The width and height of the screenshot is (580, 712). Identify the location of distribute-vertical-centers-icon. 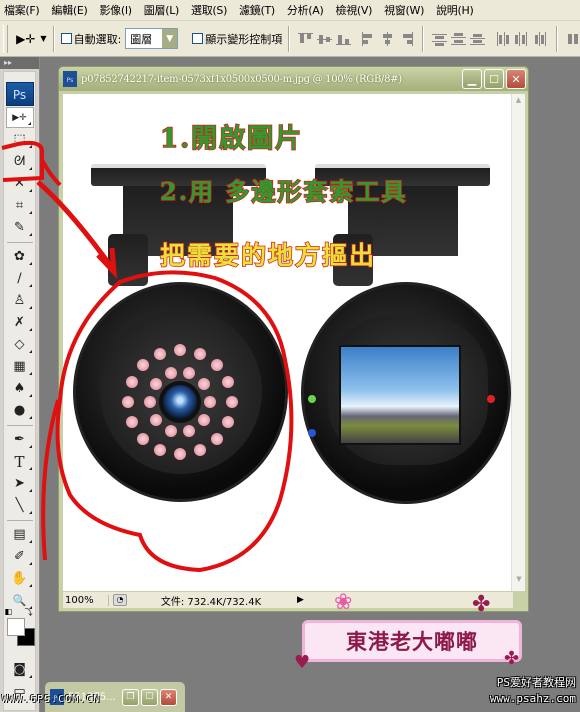
(459, 39).